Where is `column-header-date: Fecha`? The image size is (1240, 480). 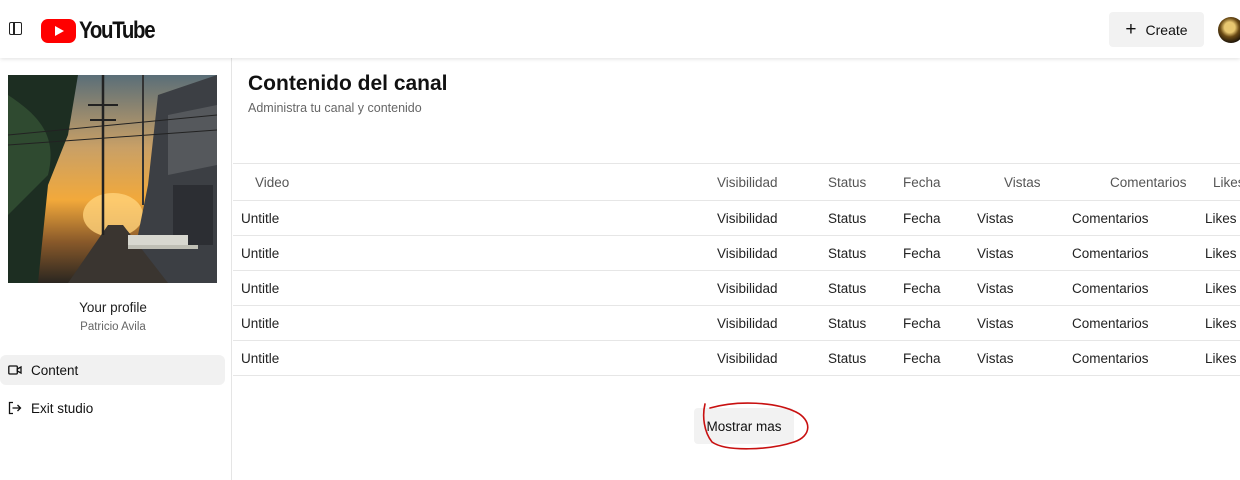
column-header-date: Fecha is located at coordinates (922, 182).